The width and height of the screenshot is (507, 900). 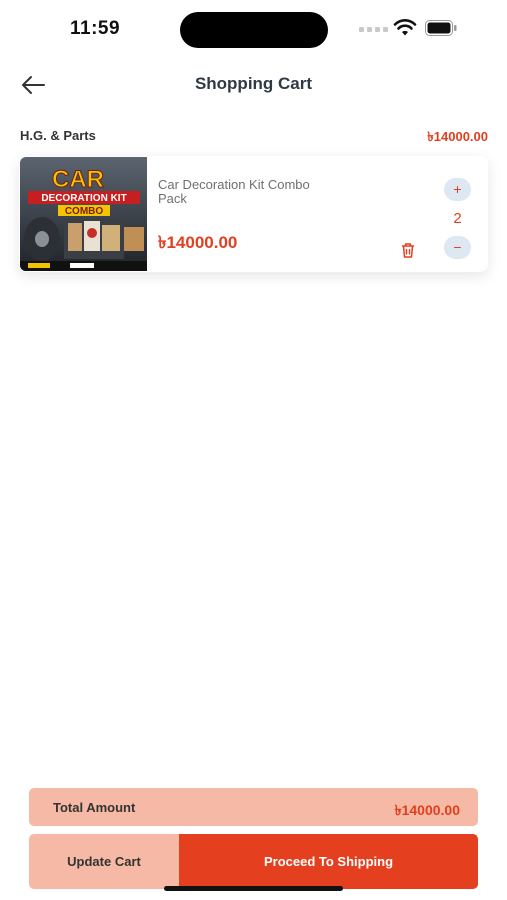 What do you see at coordinates (441, 28) in the screenshot?
I see `battery-icon` at bounding box center [441, 28].